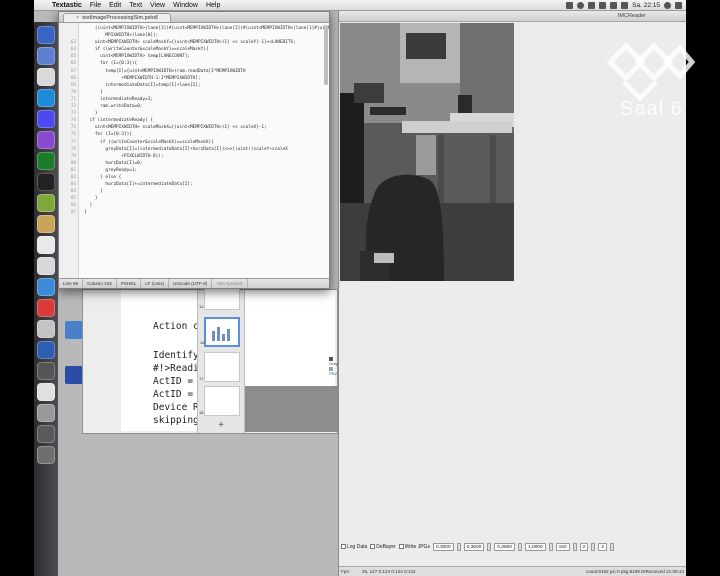 The image size is (720, 576). What do you see at coordinates (200, 191) in the screenshot?
I see `code-line: 84 }` at bounding box center [200, 191].